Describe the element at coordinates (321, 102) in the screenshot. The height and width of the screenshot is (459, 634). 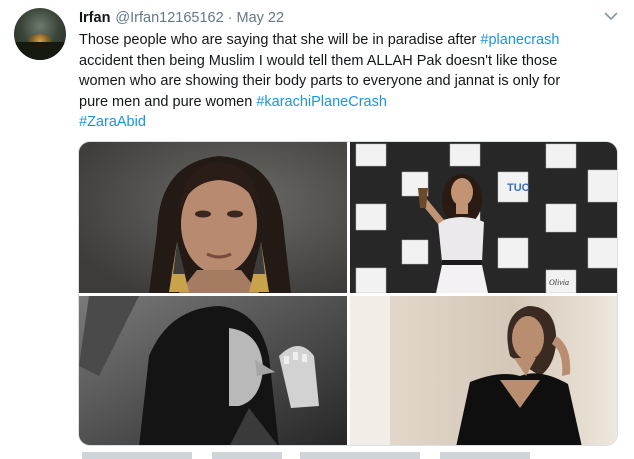
I see `hashtag-link: #karachiPlaneCrash` at that location.